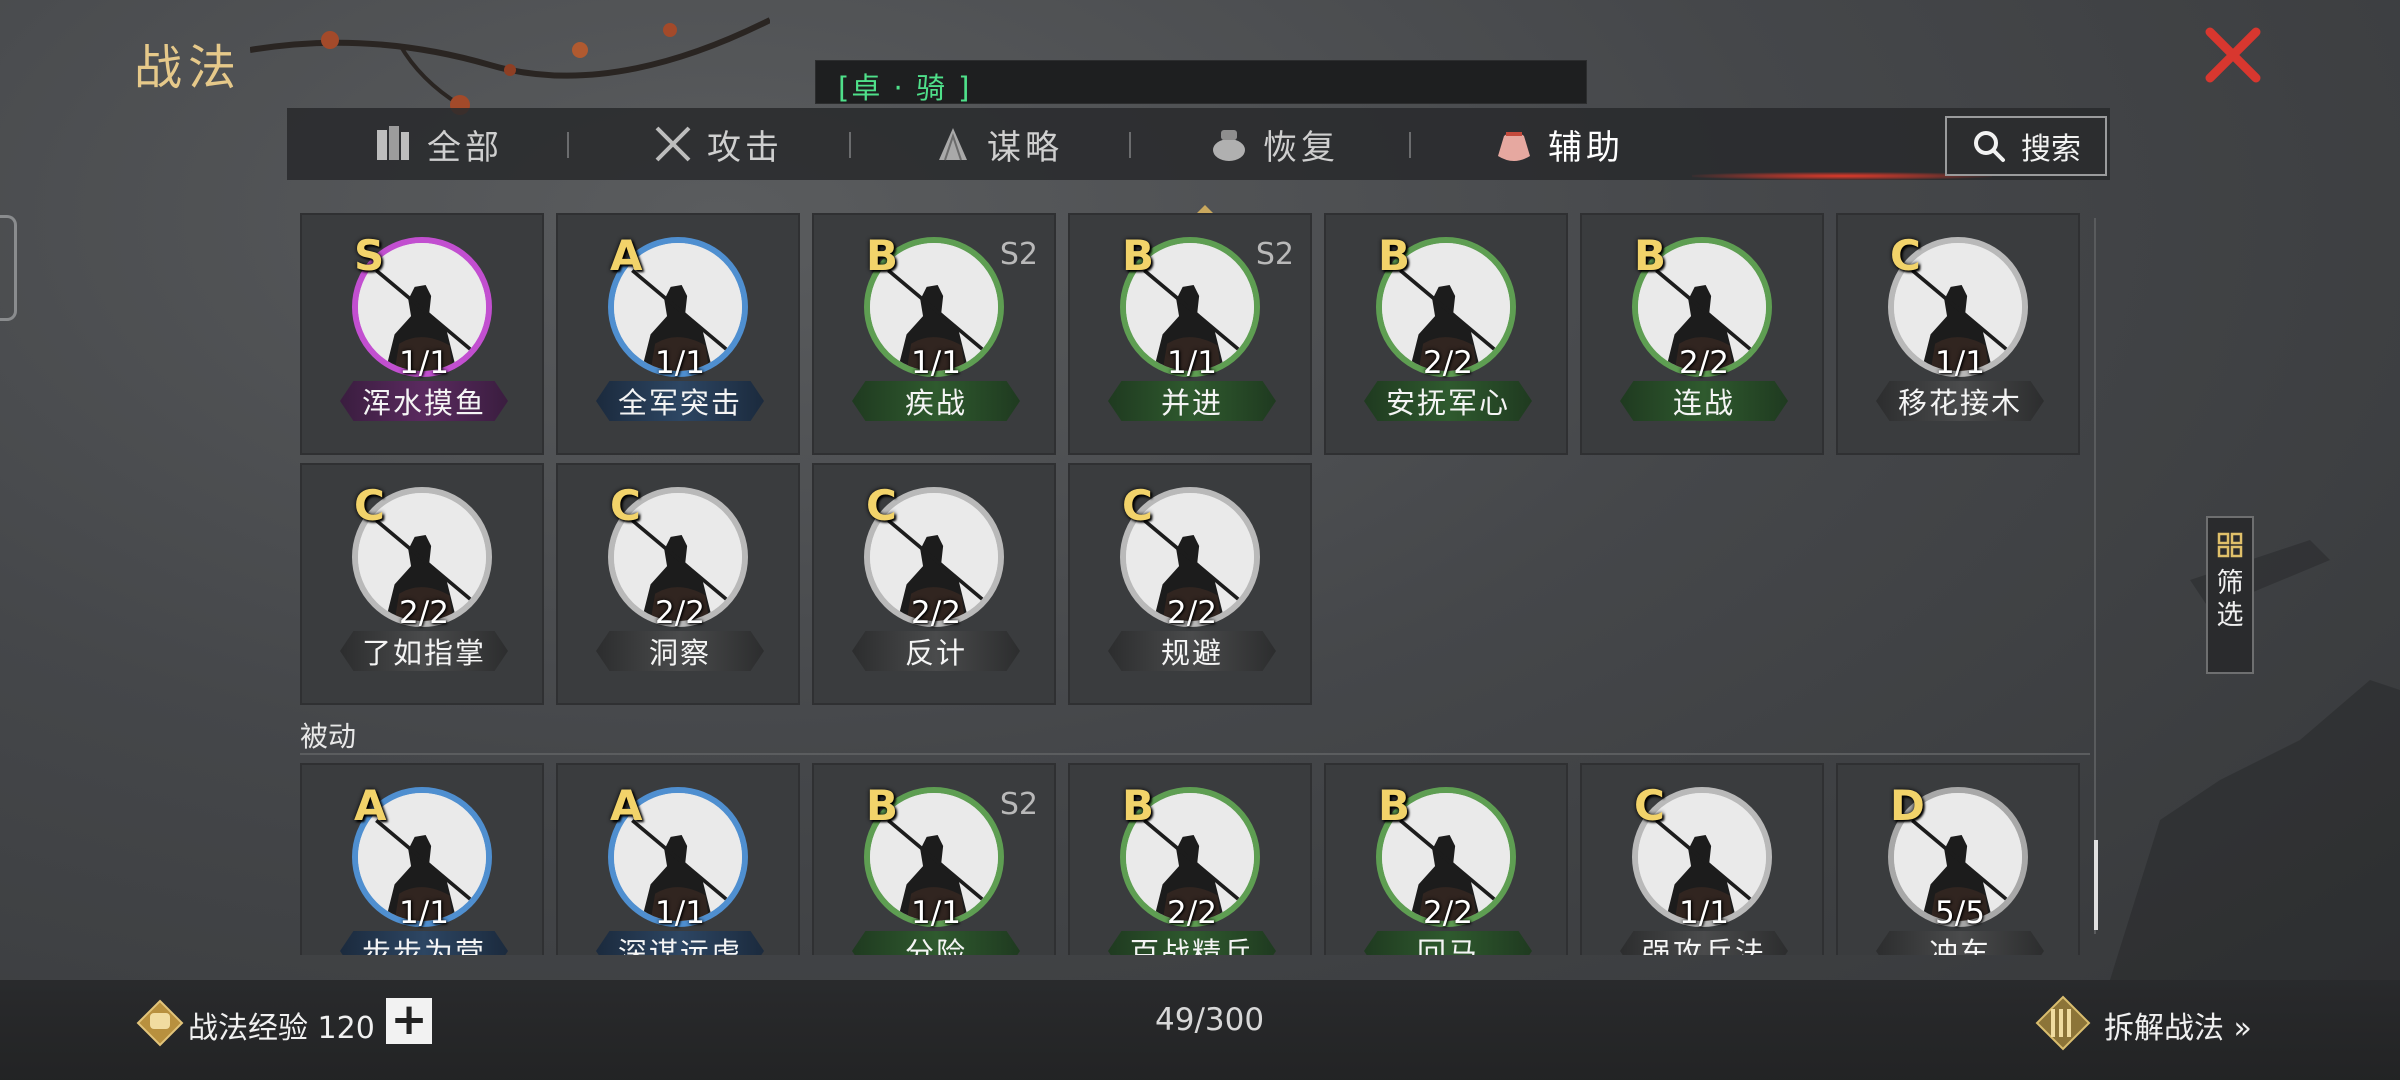  I want to click on tactic-name: 分险, so click(935, 945).